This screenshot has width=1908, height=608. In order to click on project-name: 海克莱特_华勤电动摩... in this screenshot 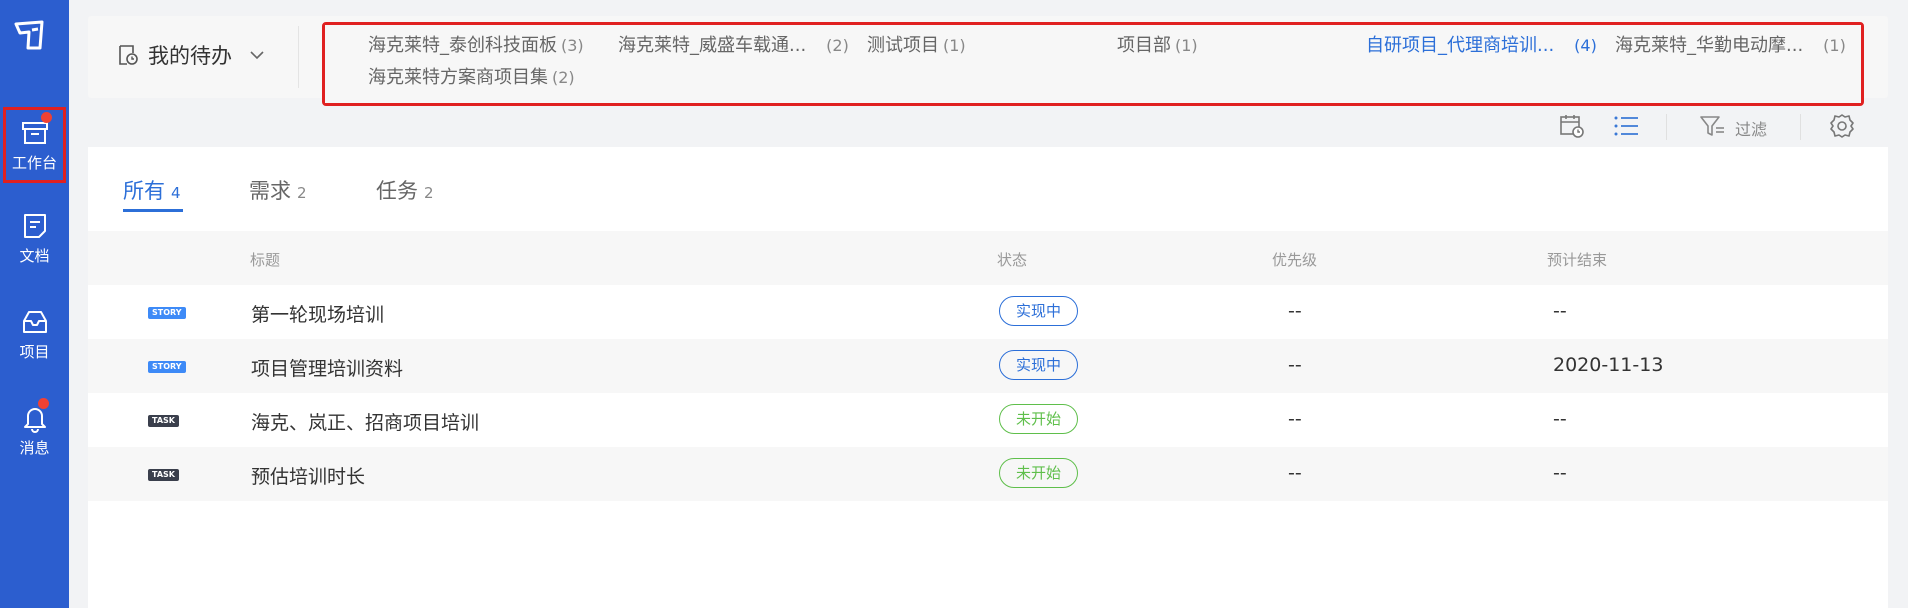, I will do `click(1709, 45)`.